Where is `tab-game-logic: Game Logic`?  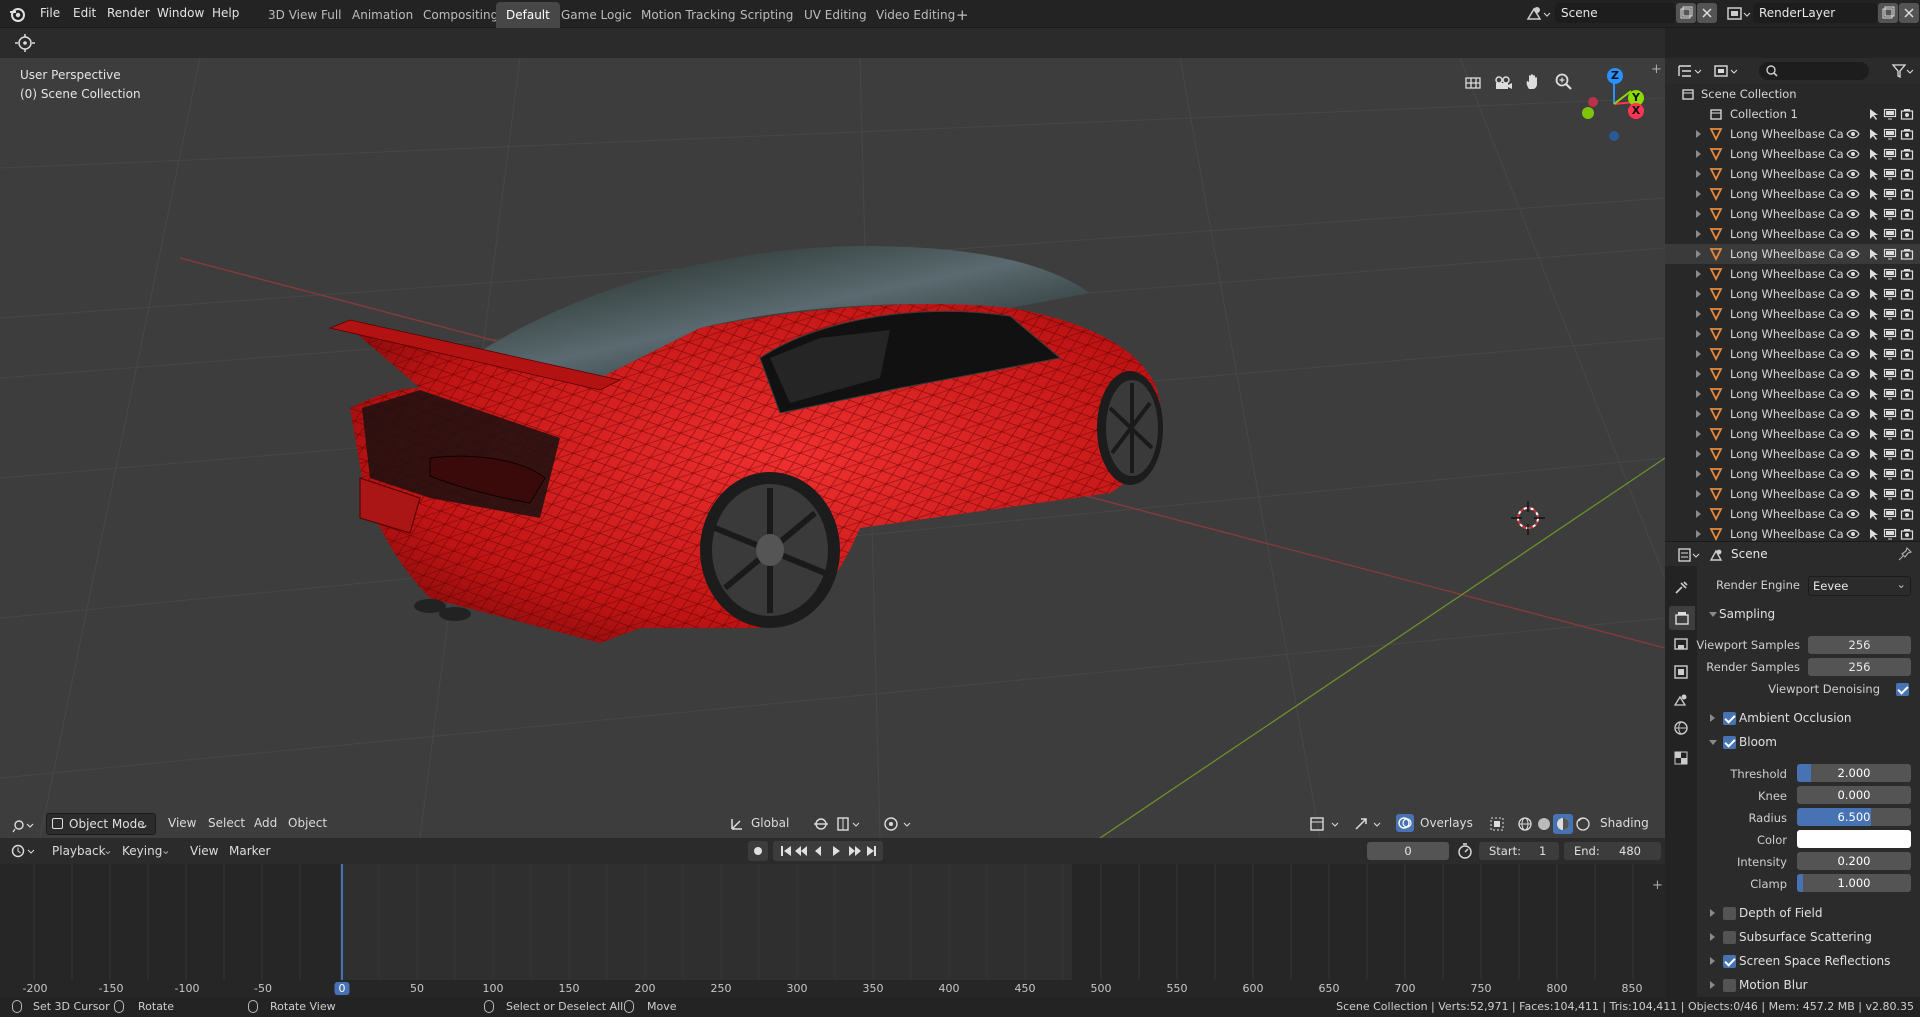
tab-game-logic: Game Logic is located at coordinates (596, 15).